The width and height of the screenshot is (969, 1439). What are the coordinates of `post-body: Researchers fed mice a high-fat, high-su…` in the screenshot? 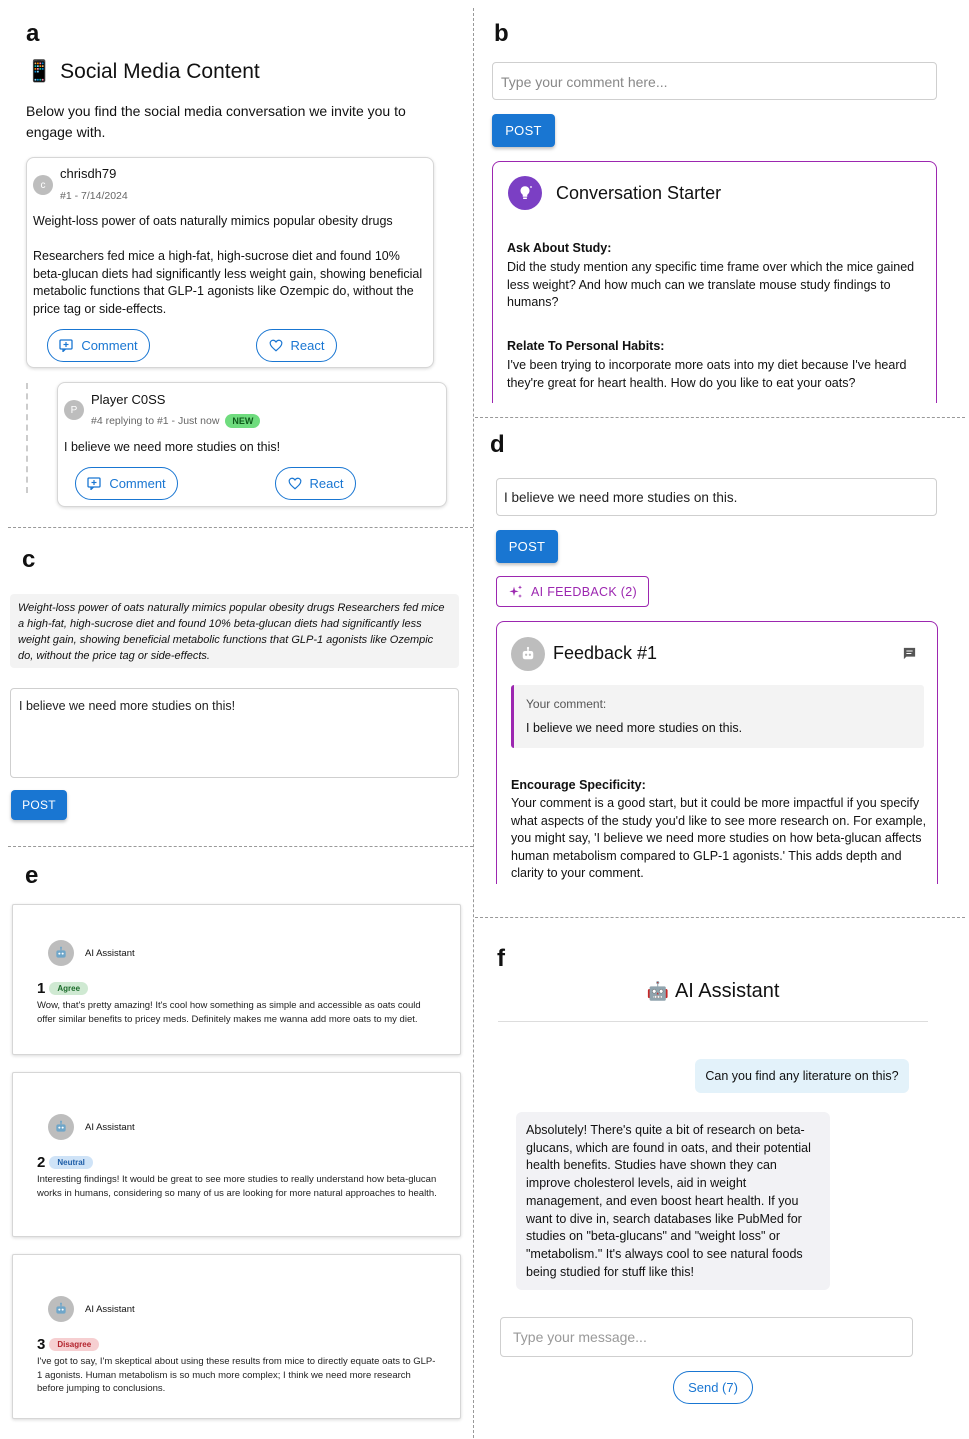 It's located at (228, 282).